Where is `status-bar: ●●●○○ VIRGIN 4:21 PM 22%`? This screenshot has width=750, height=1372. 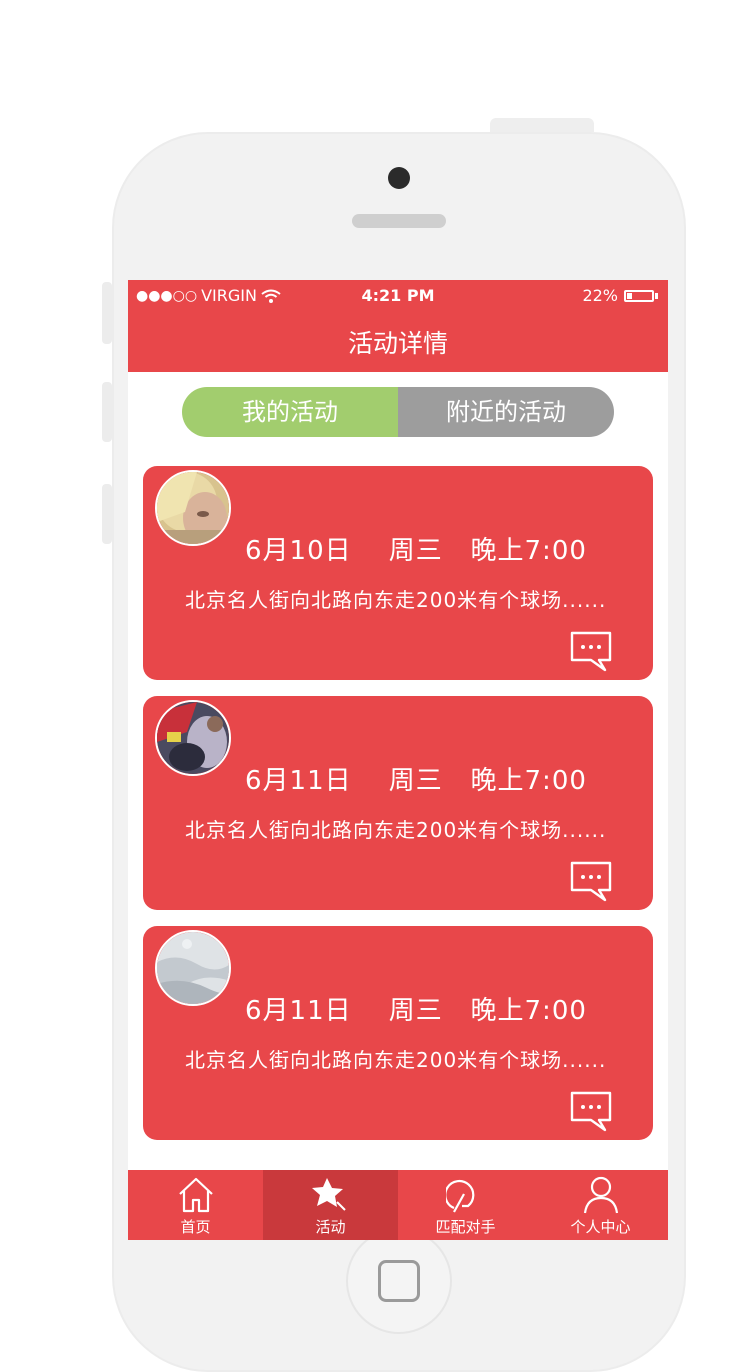
status-bar: ●●●○○ VIRGIN 4:21 PM 22% is located at coordinates (398, 296).